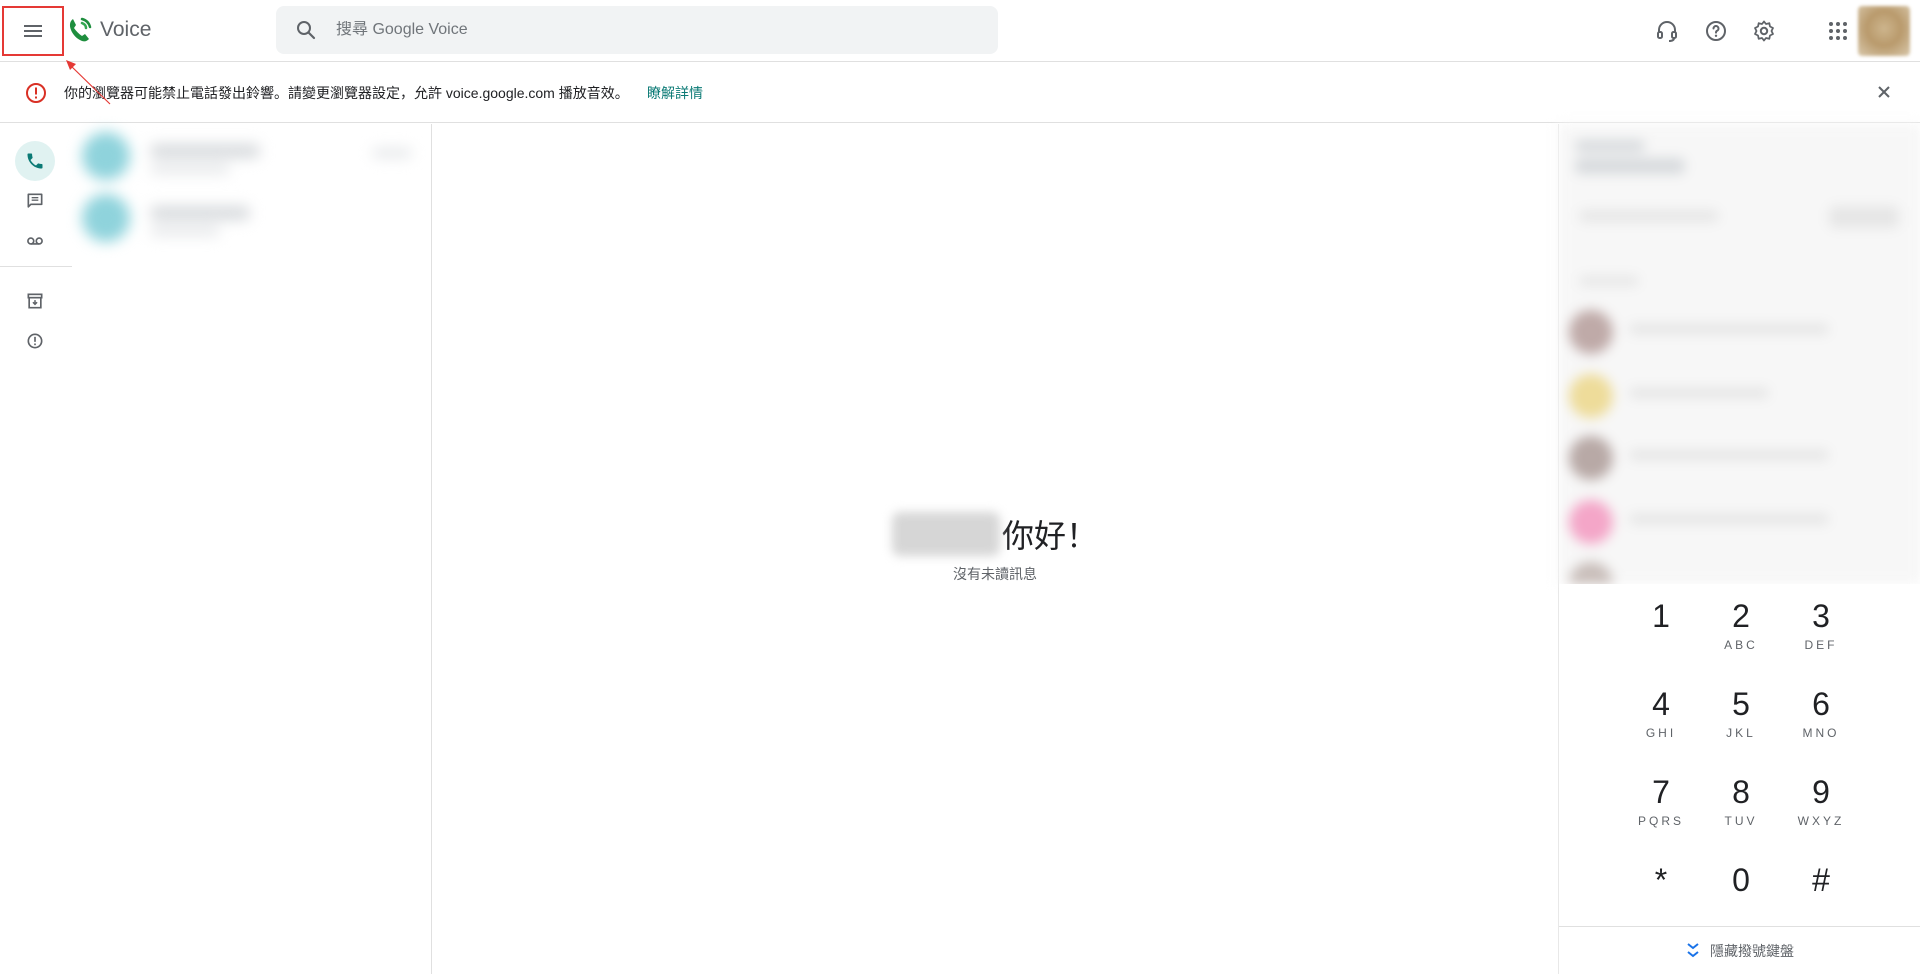 The image size is (1920, 974). What do you see at coordinates (80, 29) in the screenshot?
I see `voice-logo-icon` at bounding box center [80, 29].